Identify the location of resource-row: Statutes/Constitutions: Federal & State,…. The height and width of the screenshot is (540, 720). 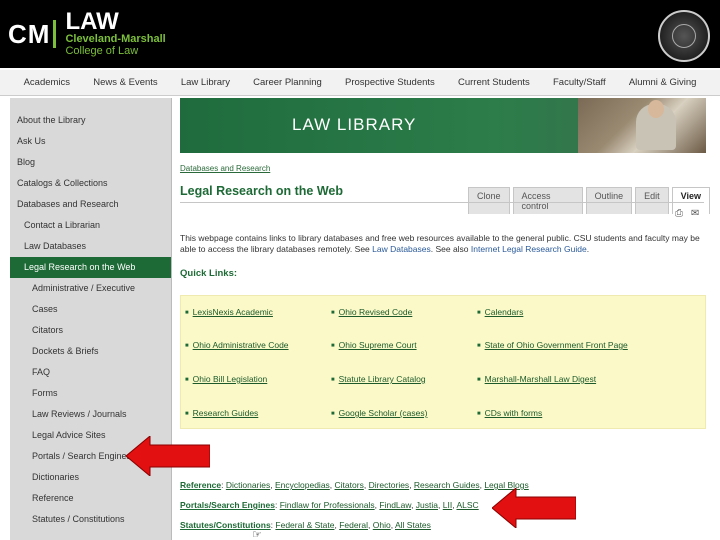
(305, 525).